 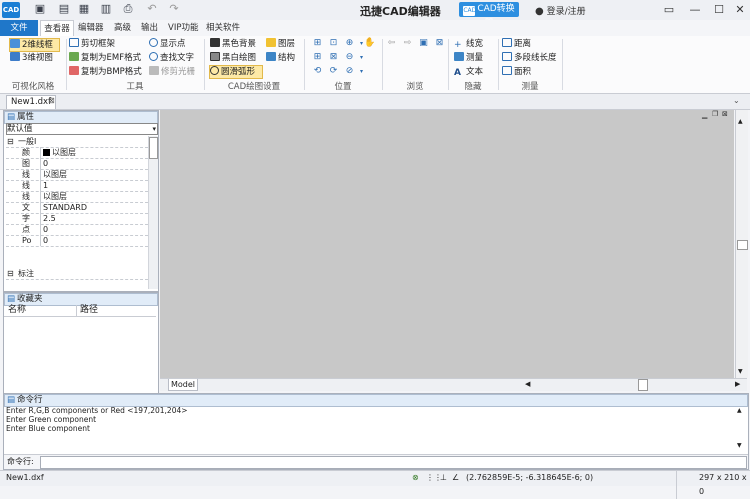 What do you see at coordinates (439, 43) in the screenshot?
I see `close-browse-icon: ⊠` at bounding box center [439, 43].